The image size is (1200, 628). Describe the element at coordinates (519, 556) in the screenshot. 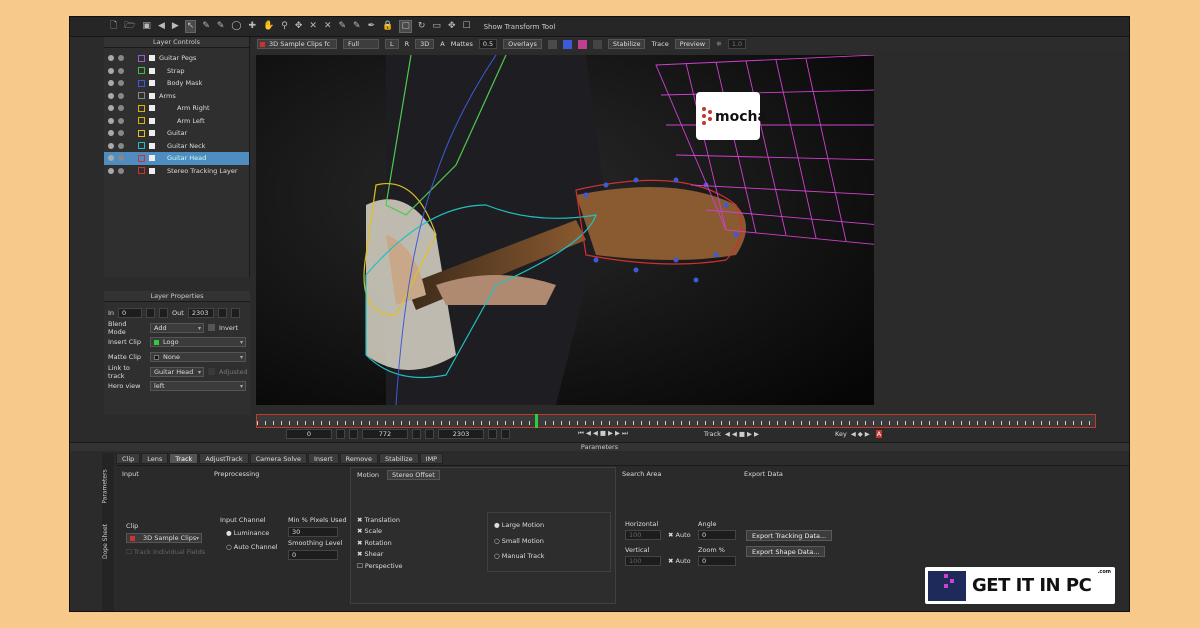

I see `manual-track-radio: ○ Manual Track` at that location.